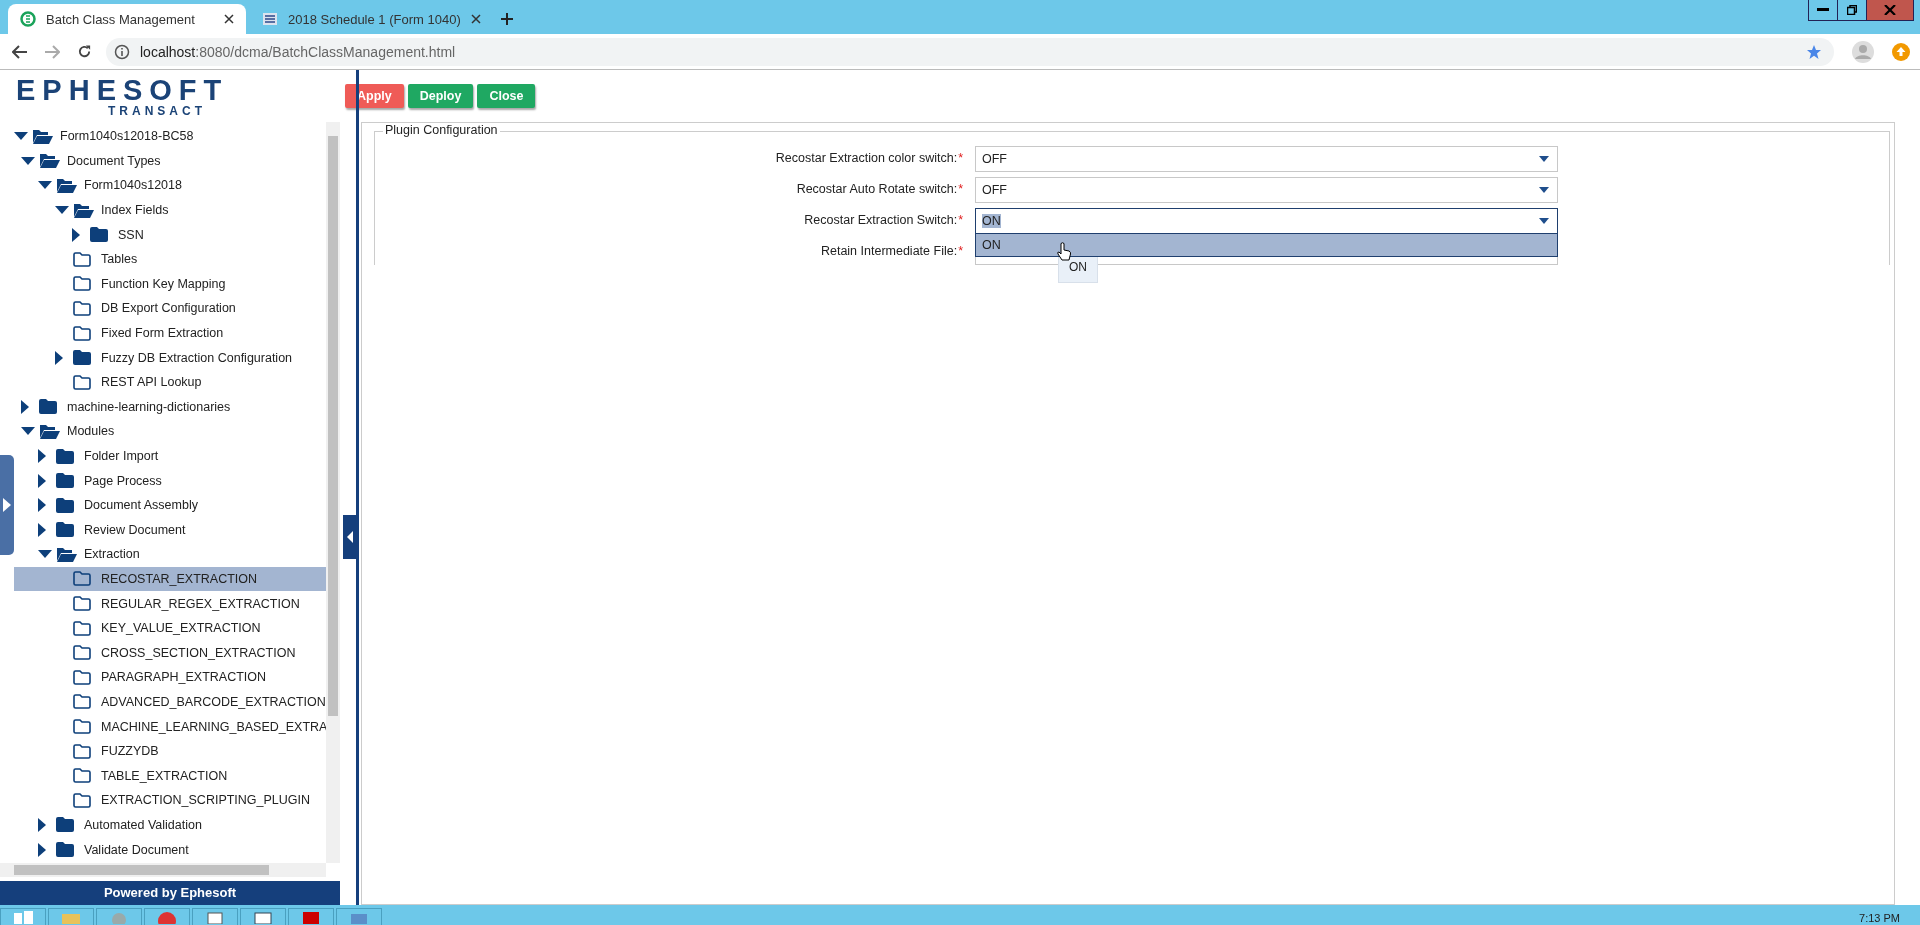 The height and width of the screenshot is (925, 1920). Describe the element at coordinates (868, 157) in the screenshot. I see `field-label: Recostar Extraction color switch:*` at that location.